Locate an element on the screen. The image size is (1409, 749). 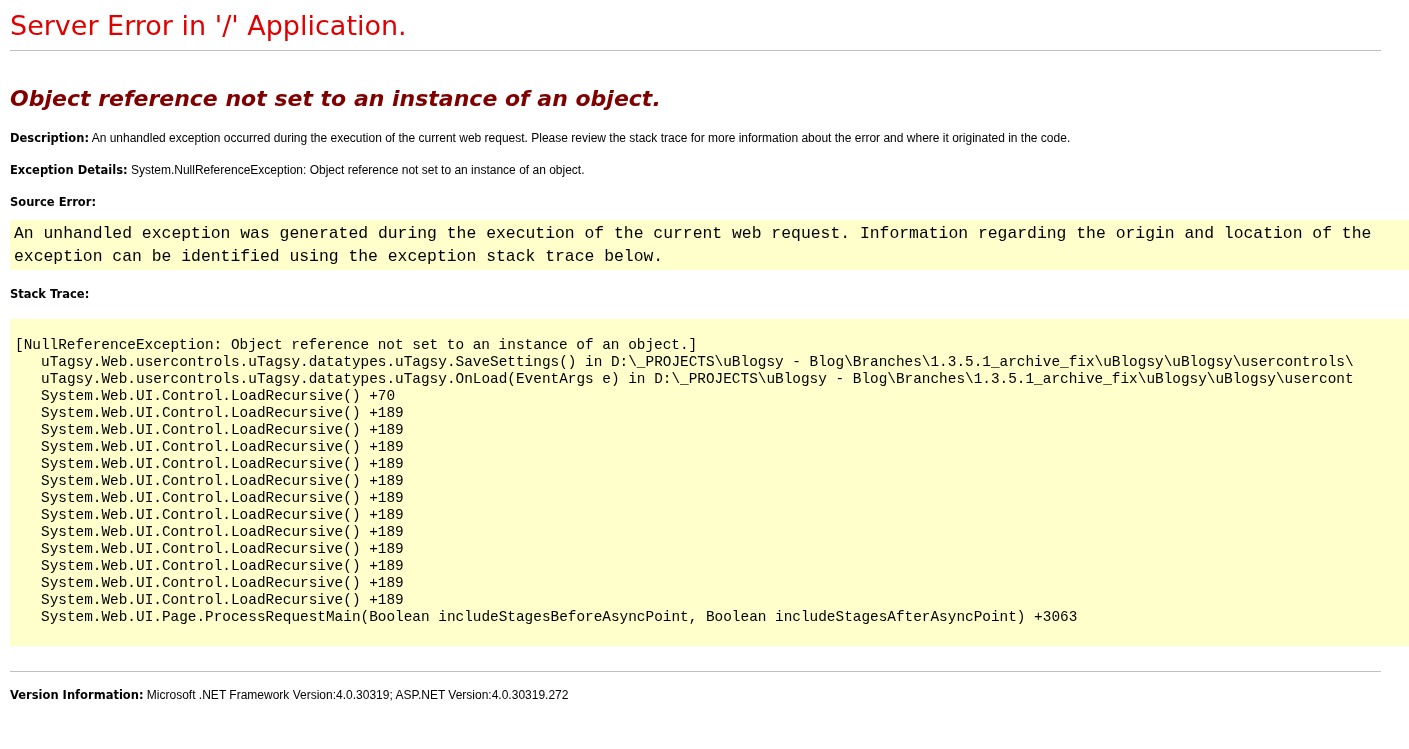
exception-line: [NullReferenceException: Object reference not set to an instance of an object.] is located at coordinates (356, 345).